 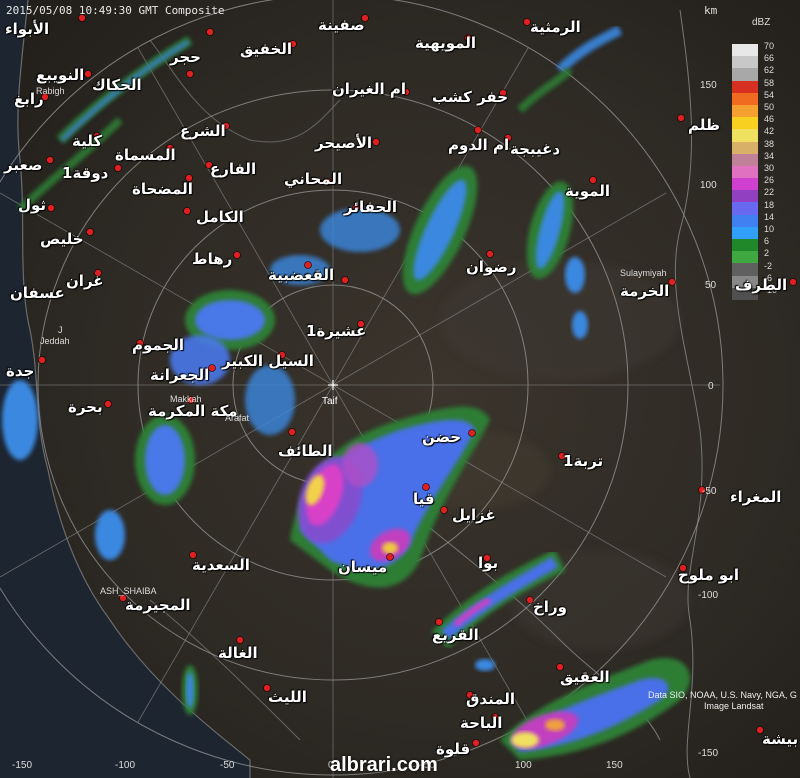 What do you see at coordinates (85, 407) in the screenshot?
I see `city-label-bahra: بحرة` at bounding box center [85, 407].